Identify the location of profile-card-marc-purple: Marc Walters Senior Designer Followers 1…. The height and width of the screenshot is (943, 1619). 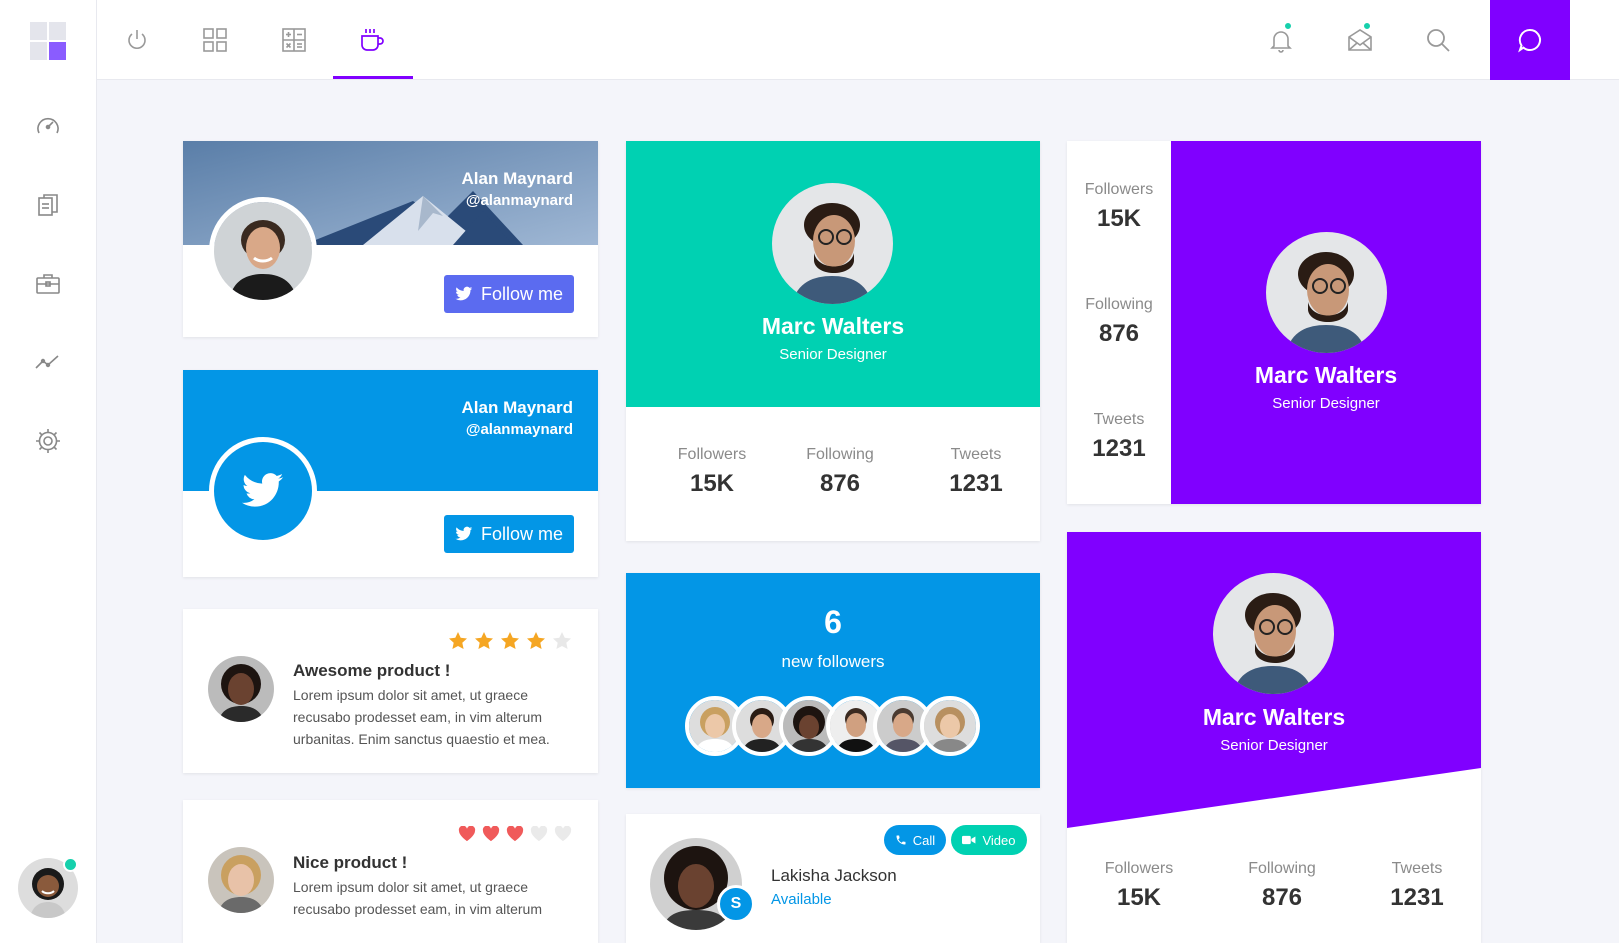
(1274, 737).